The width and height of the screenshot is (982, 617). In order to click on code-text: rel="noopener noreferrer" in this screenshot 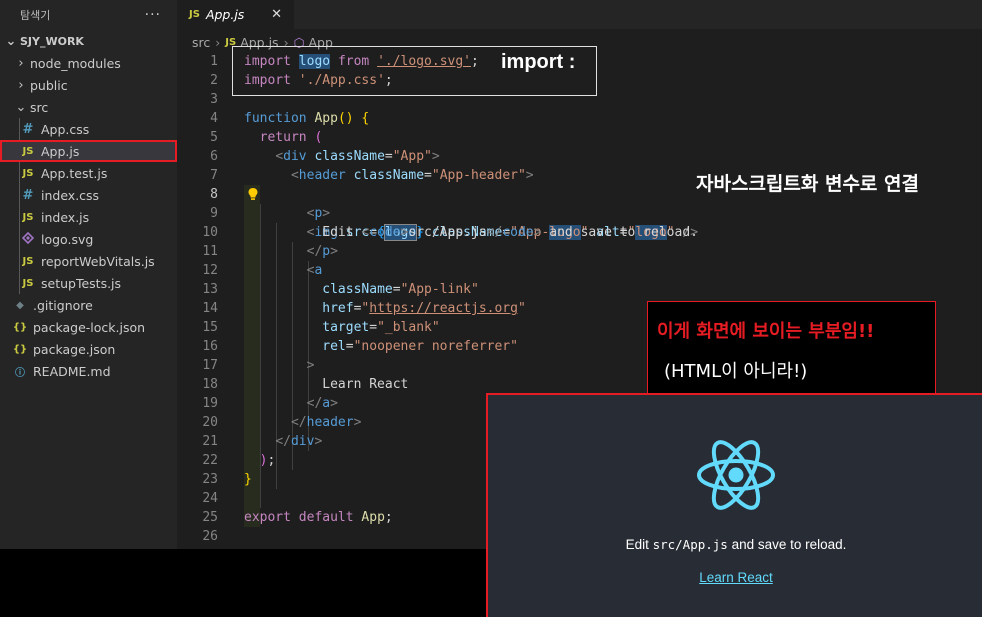, I will do `click(420, 346)`.